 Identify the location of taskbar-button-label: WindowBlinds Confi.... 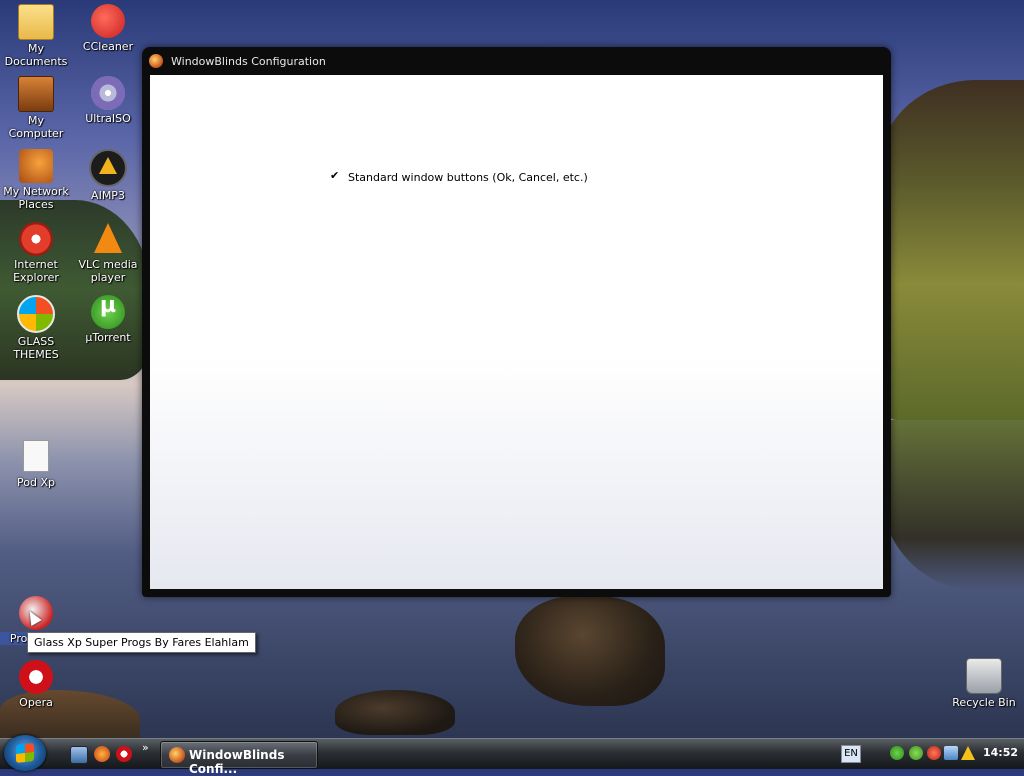
(237, 762).